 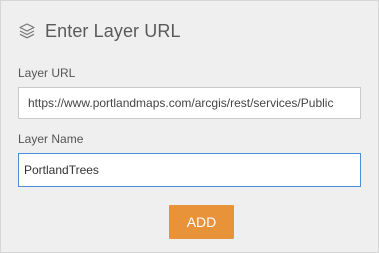 I want to click on panel-title: Enter Layer URL, so click(x=113, y=30).